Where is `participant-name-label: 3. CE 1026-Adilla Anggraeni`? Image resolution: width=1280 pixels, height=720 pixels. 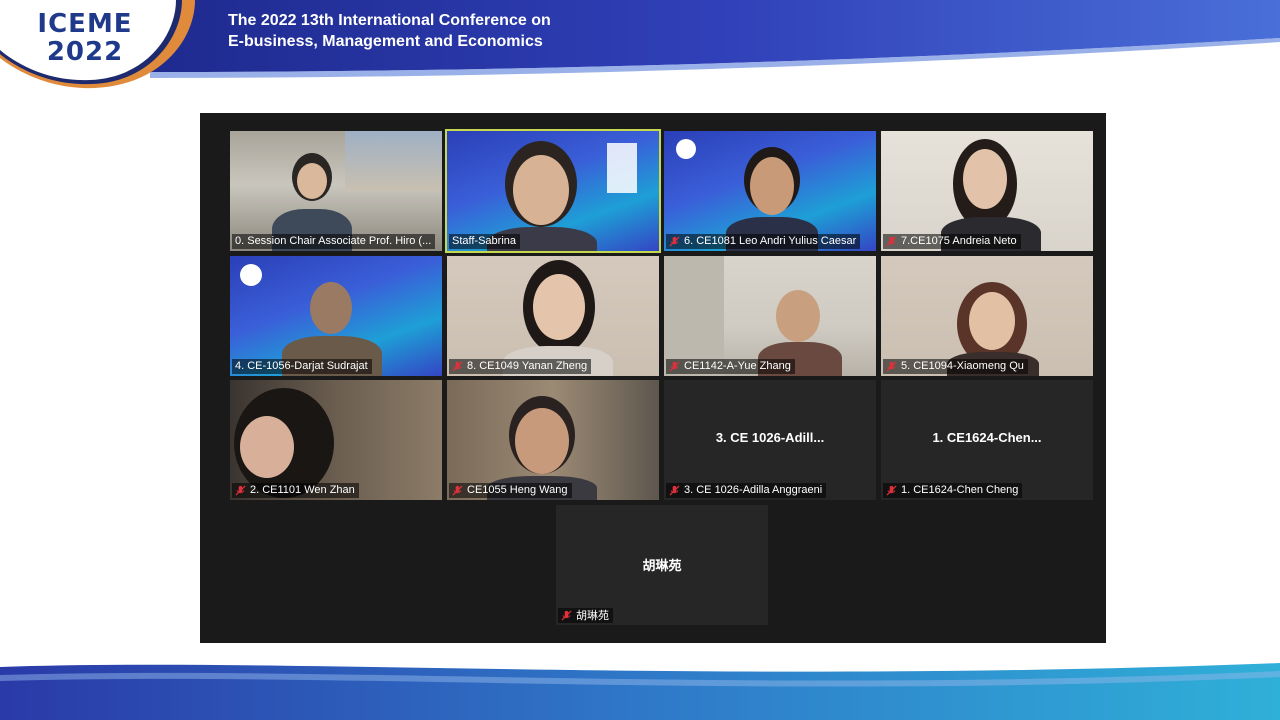 participant-name-label: 3. CE 1026-Adilla Anggraeni is located at coordinates (746, 490).